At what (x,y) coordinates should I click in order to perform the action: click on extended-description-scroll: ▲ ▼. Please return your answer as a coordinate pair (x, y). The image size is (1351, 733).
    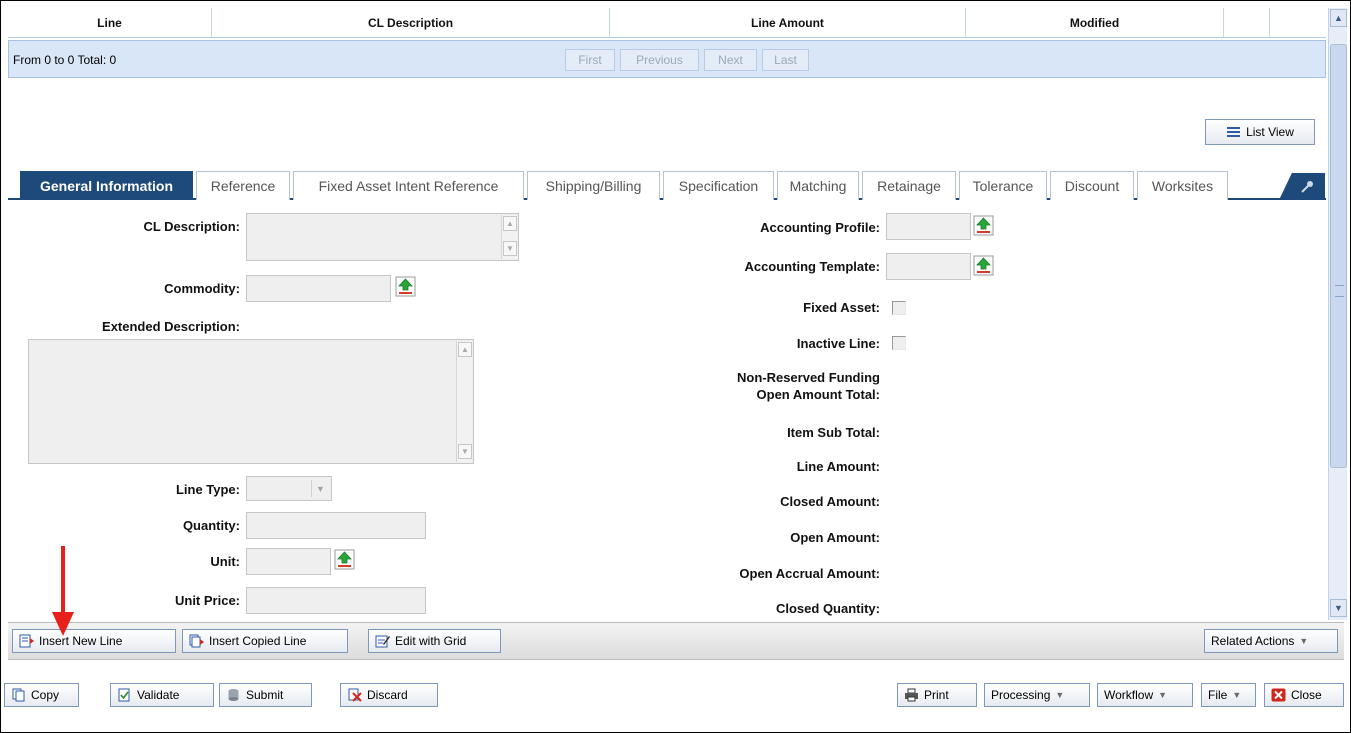
    Looking at the image, I should click on (464, 401).